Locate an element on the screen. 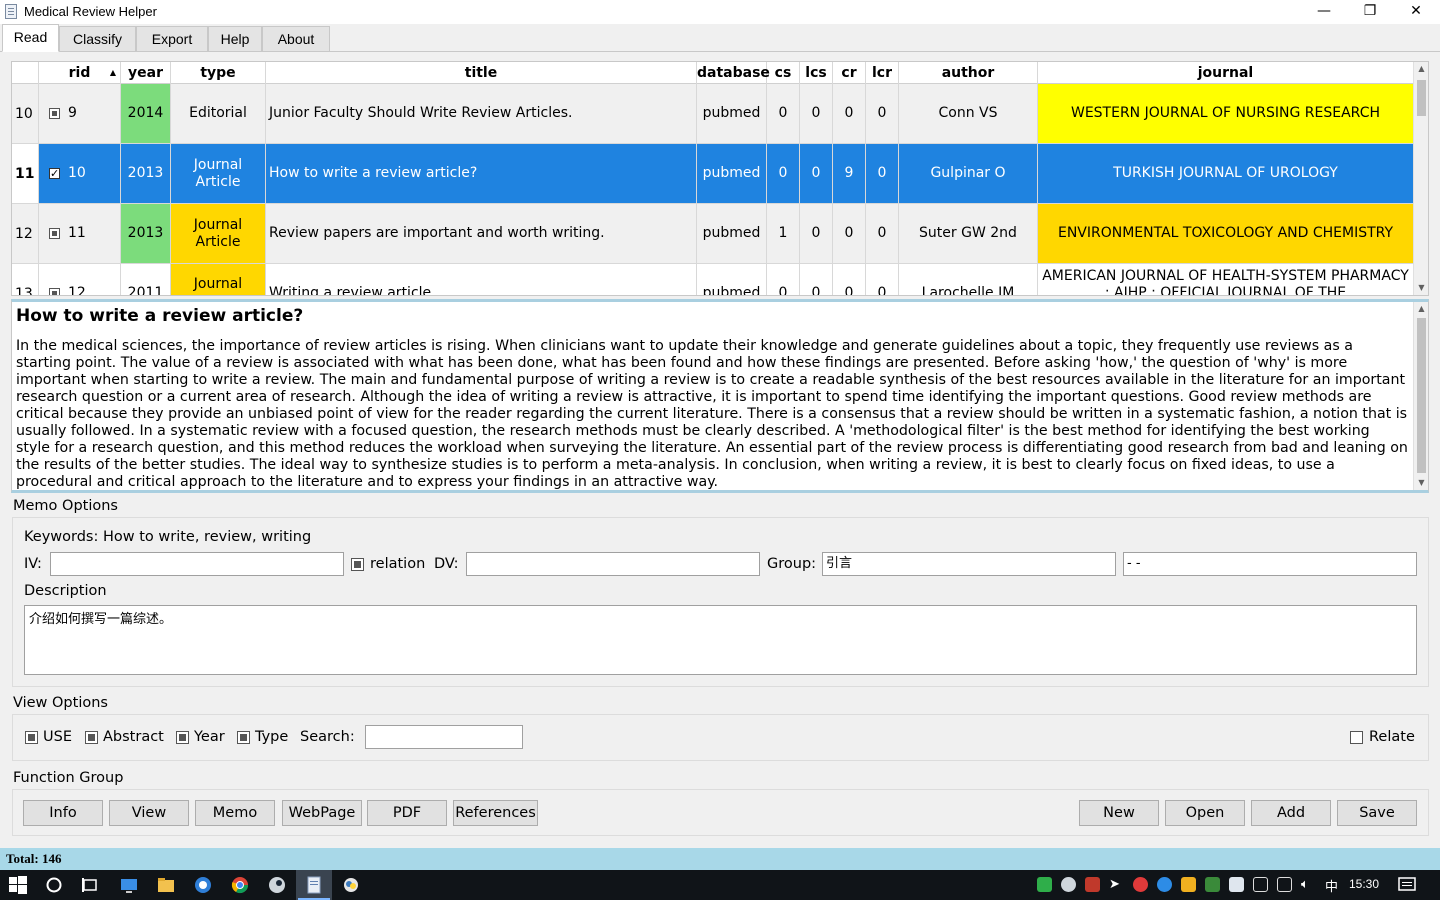 This screenshot has width=1440, height=900. new-button: New is located at coordinates (1119, 813).